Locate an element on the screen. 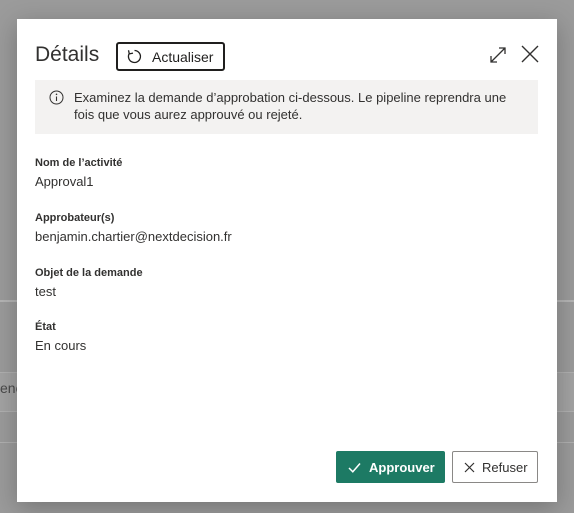 Image resolution: width=574 pixels, height=513 pixels. field-status: État En cours is located at coordinates (60, 337).